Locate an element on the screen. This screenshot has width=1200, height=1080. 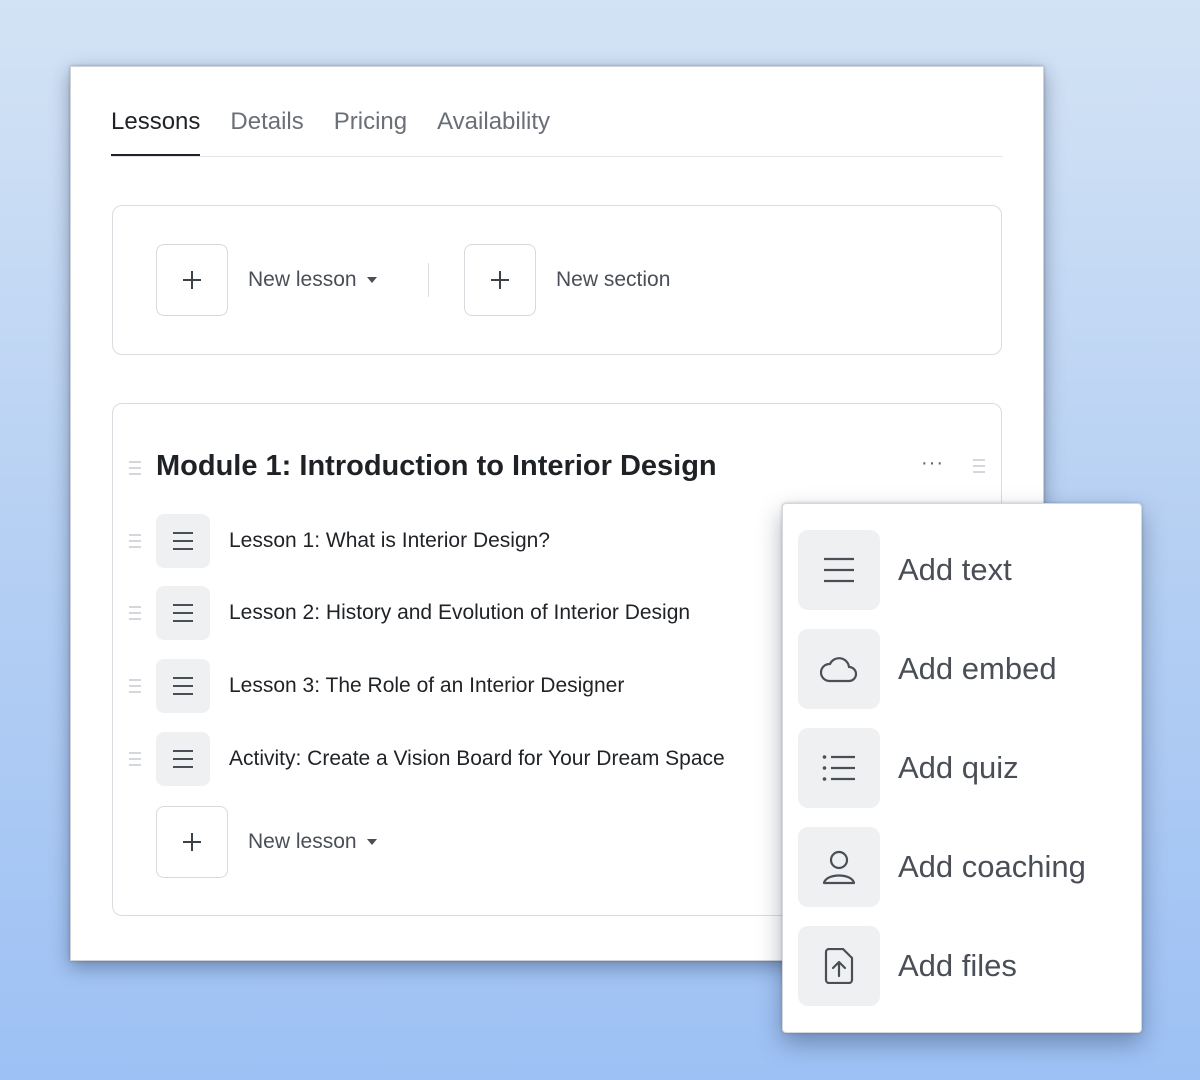
new-section-label: New section is located at coordinates (613, 279).